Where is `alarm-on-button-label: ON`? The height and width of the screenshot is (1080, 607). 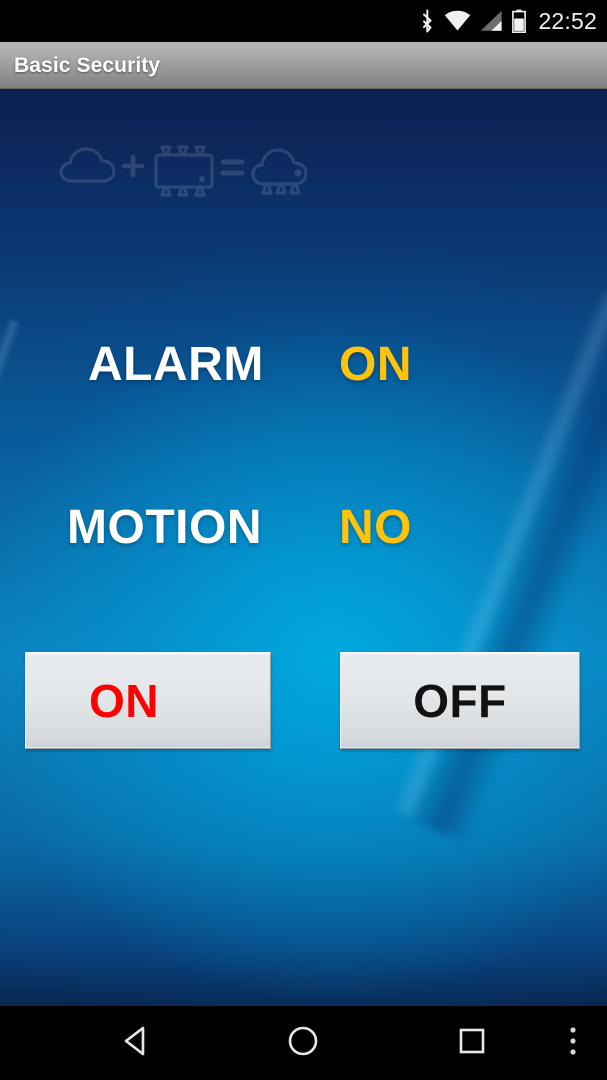 alarm-on-button-label: ON is located at coordinates (124, 700).